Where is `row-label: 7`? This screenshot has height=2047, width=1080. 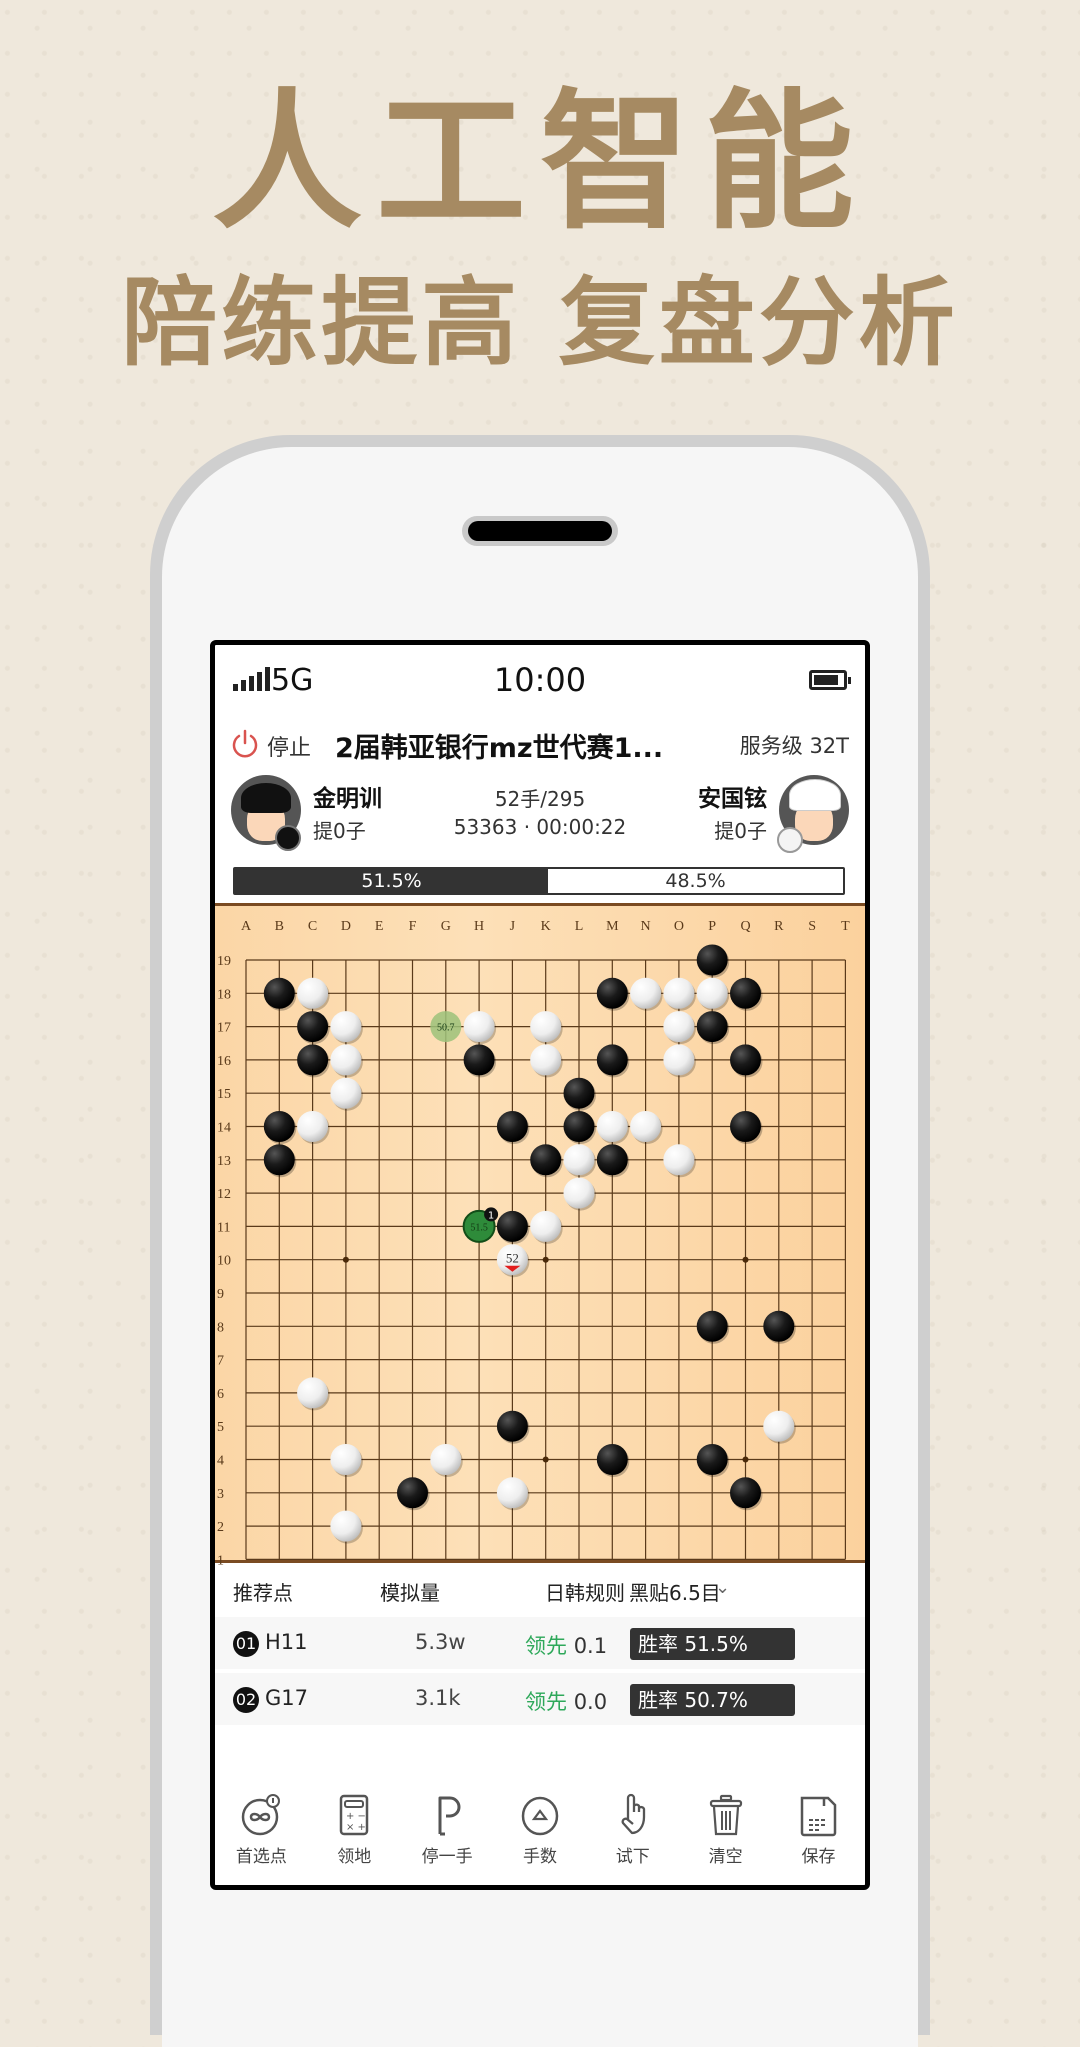 row-label: 7 is located at coordinates (220, 1361).